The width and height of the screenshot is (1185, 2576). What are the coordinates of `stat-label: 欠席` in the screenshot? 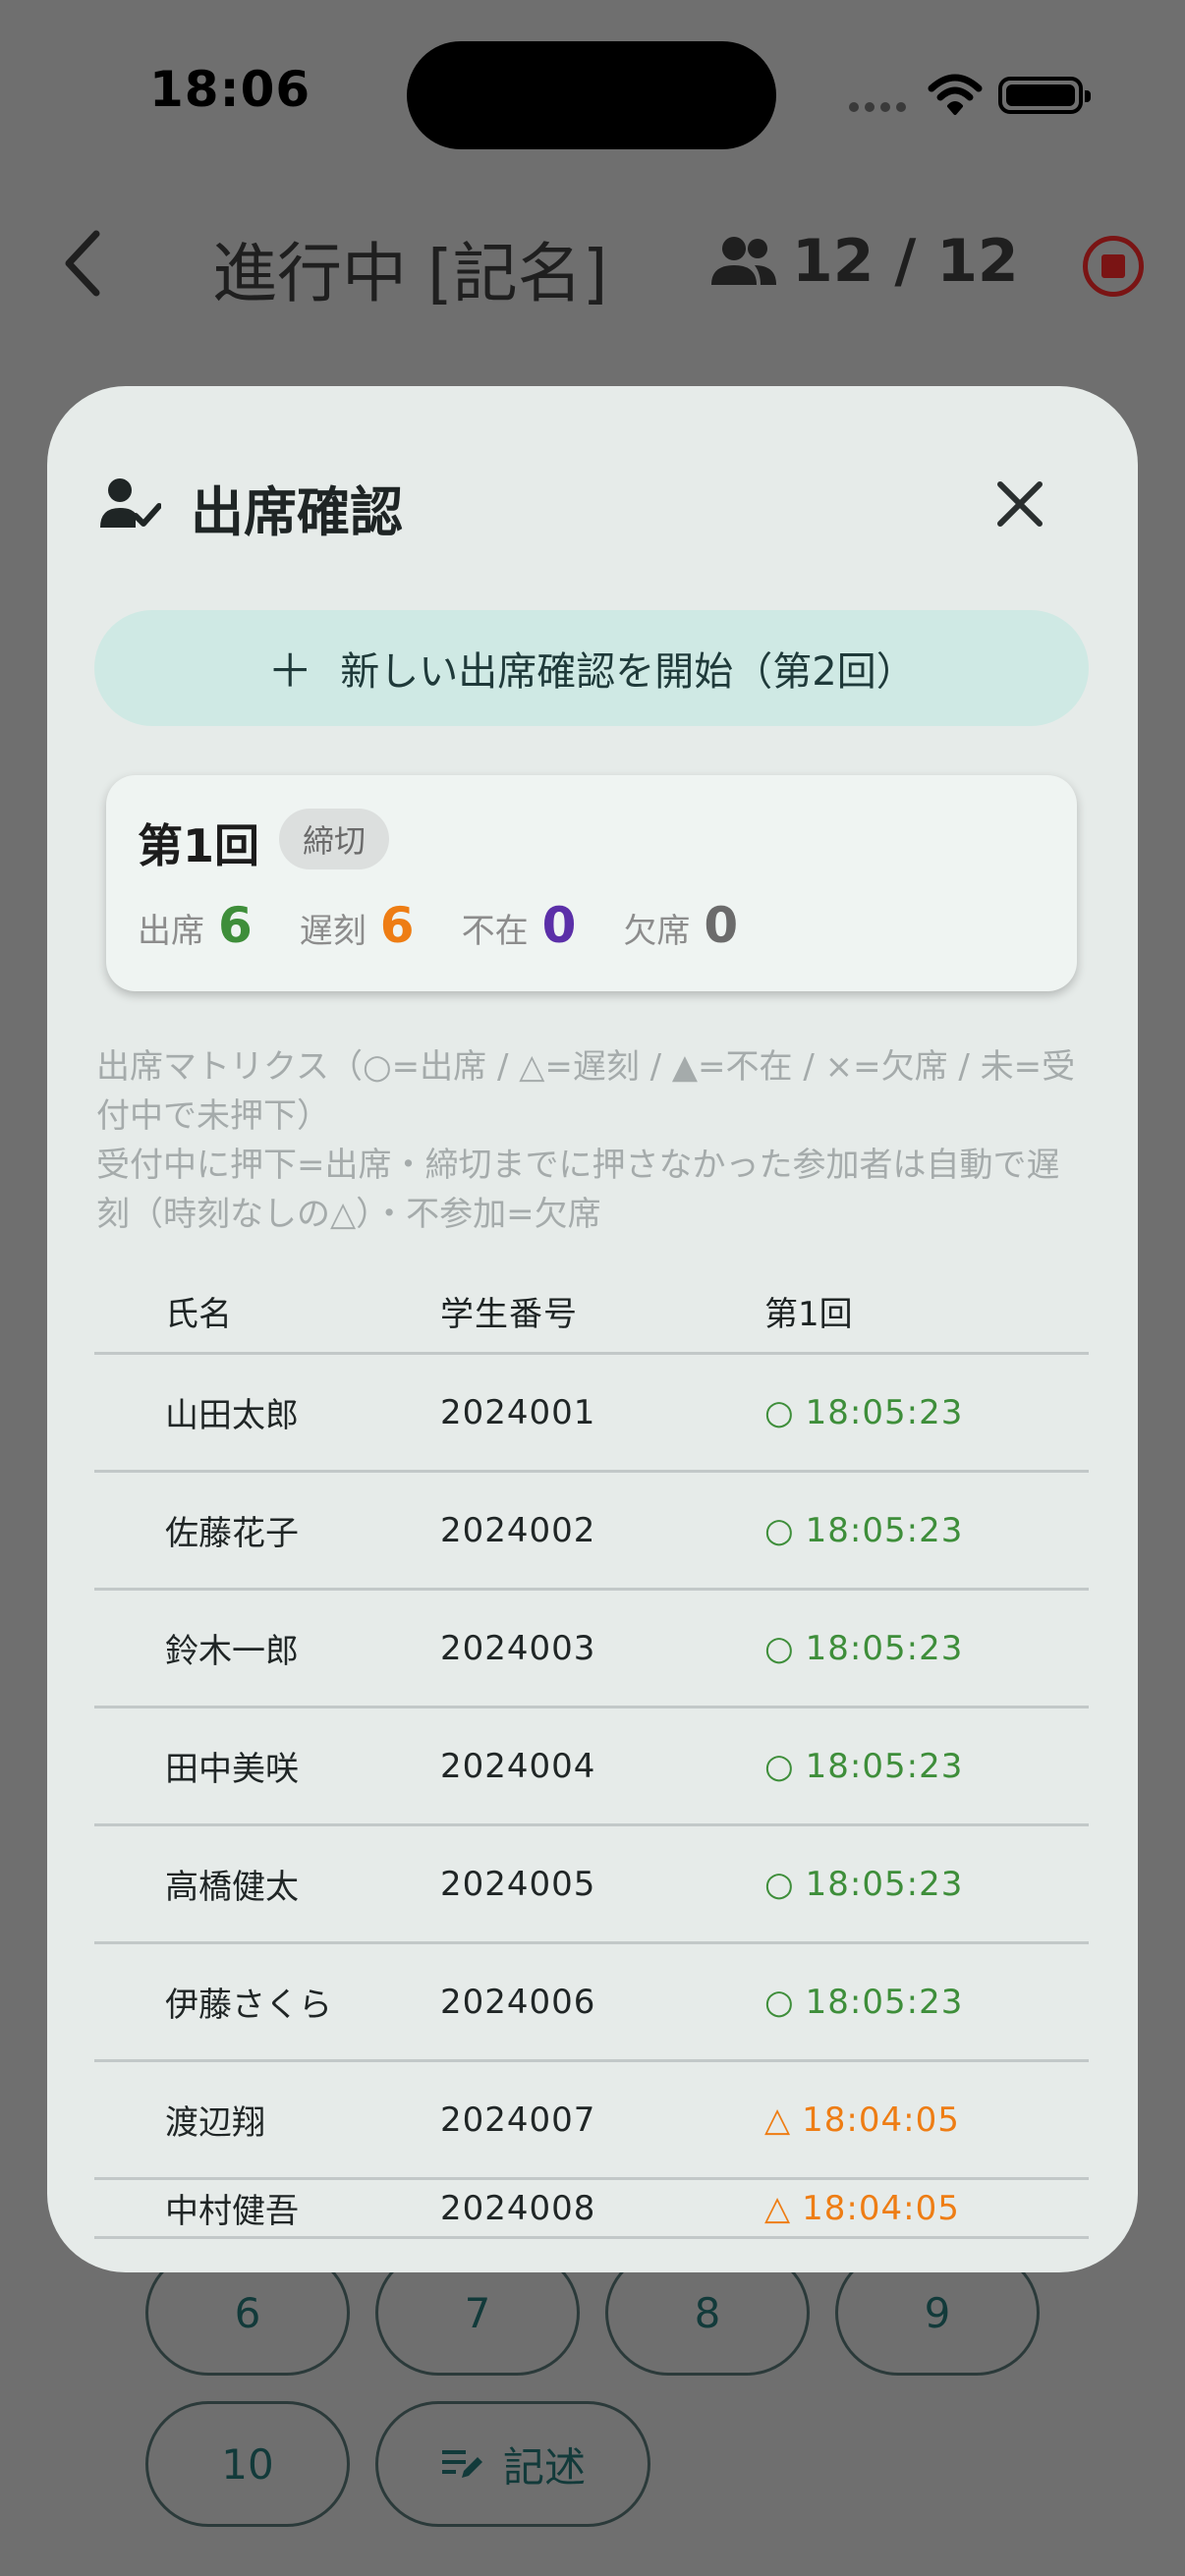 It's located at (657, 931).